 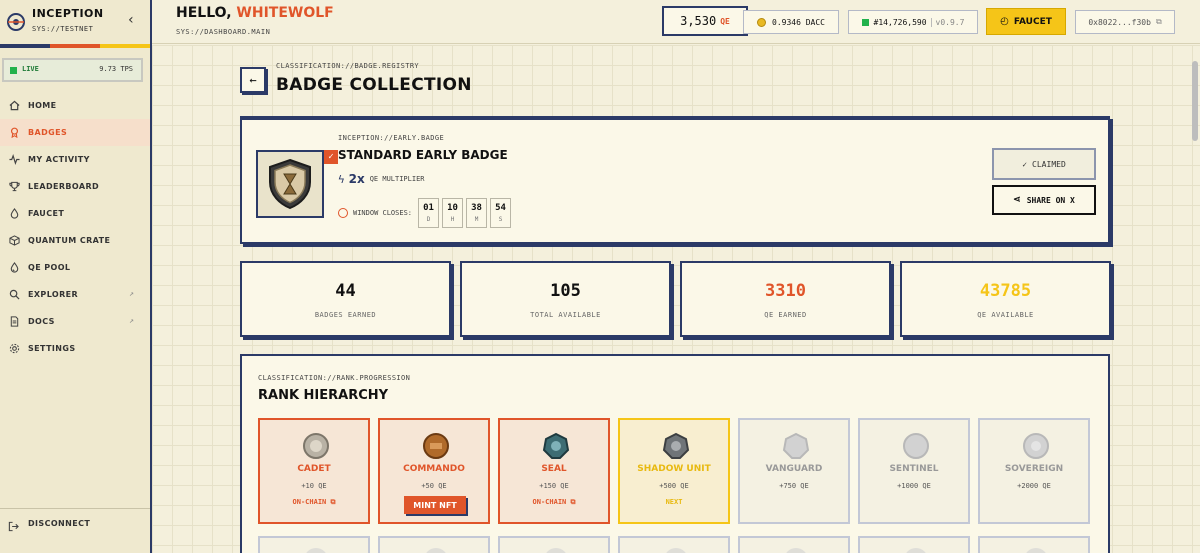 What do you see at coordinates (391, 138) in the screenshot?
I see `badge-tag: INCEPTION://EARLY.BADGE` at bounding box center [391, 138].